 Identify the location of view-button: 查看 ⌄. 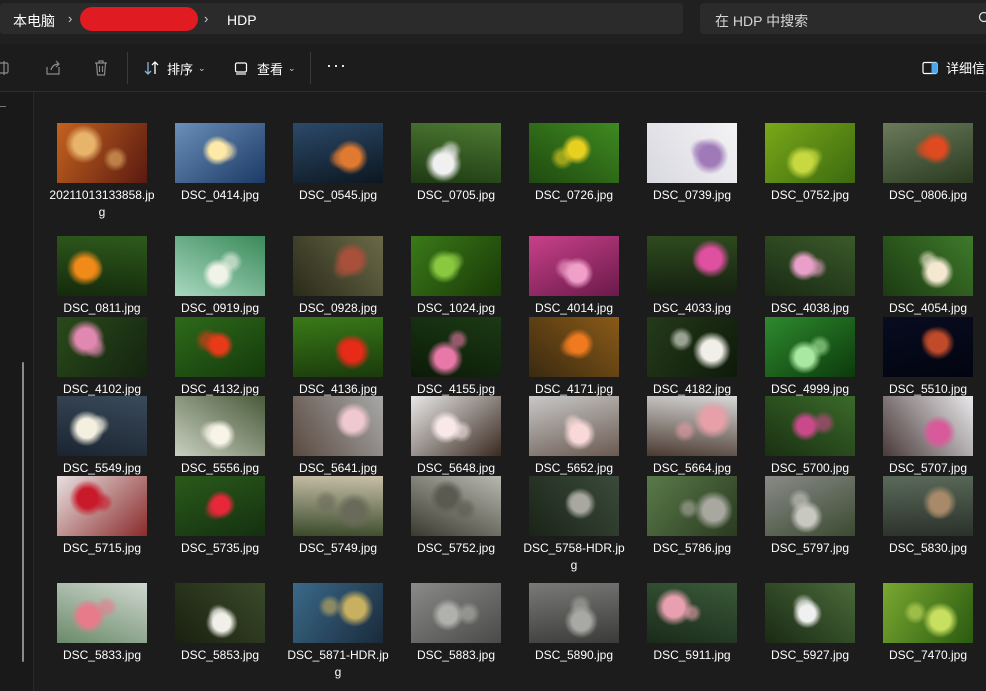
(265, 68).